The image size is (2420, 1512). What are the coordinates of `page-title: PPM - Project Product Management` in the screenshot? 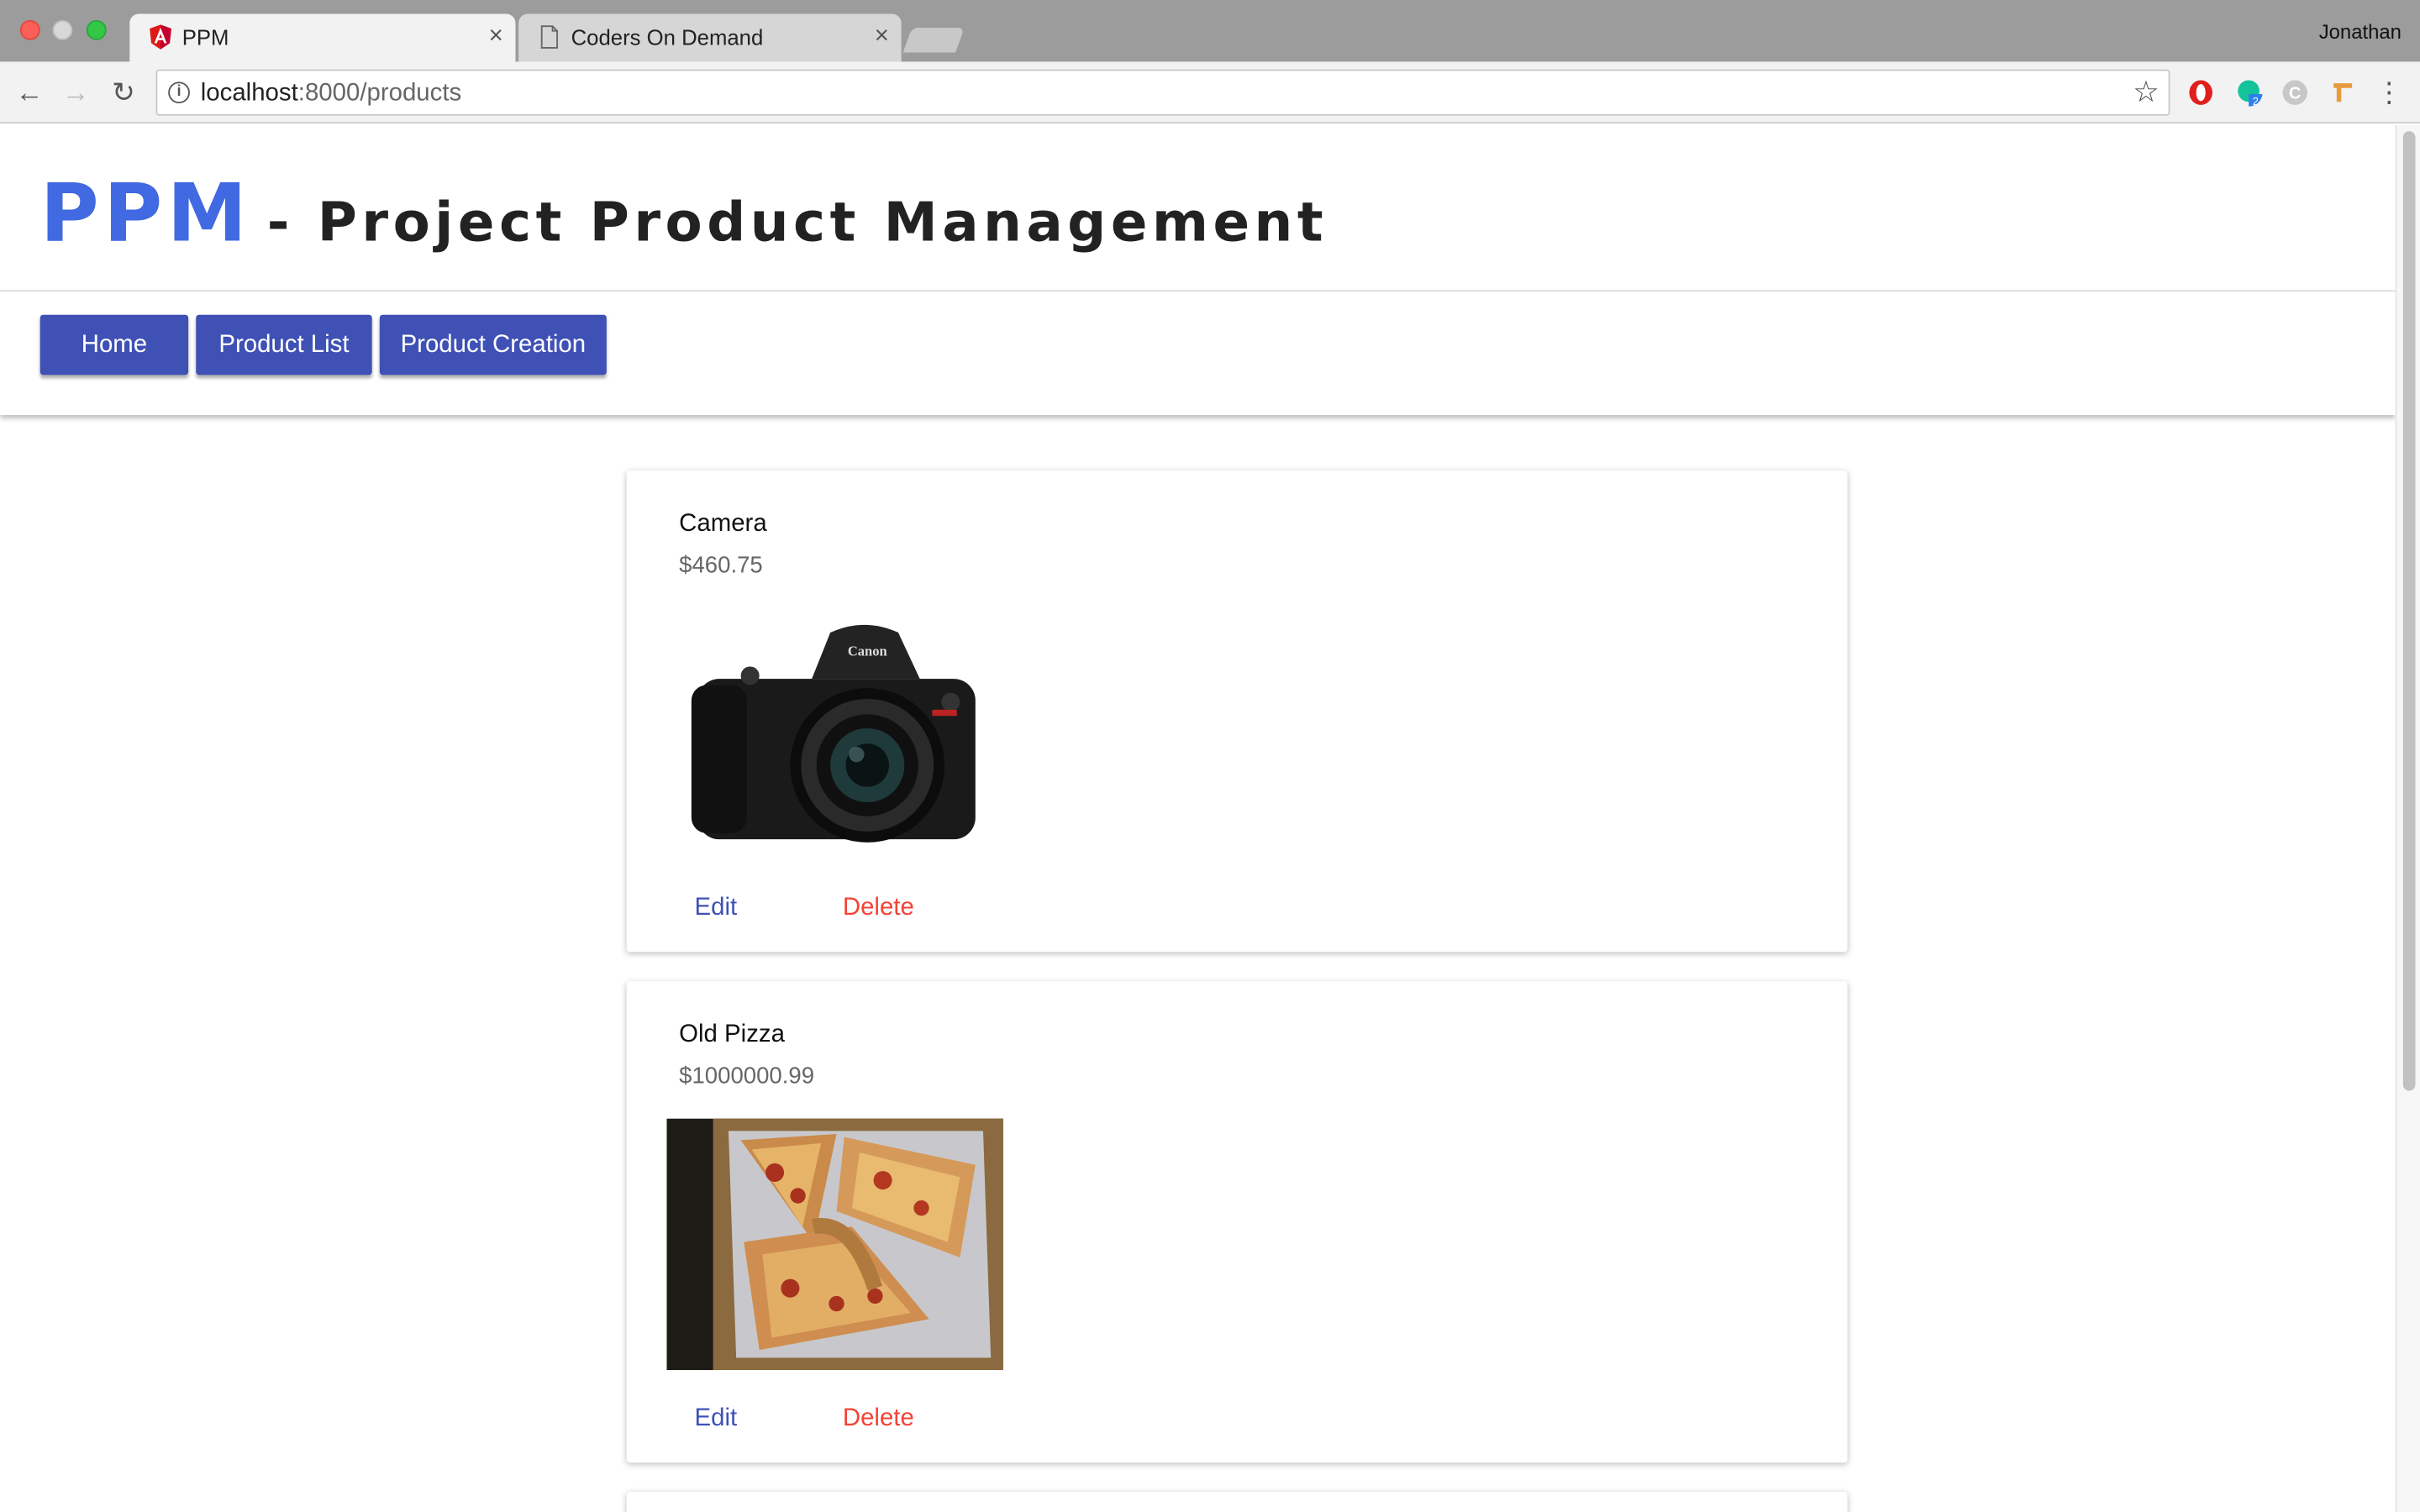 It's located at (684, 214).